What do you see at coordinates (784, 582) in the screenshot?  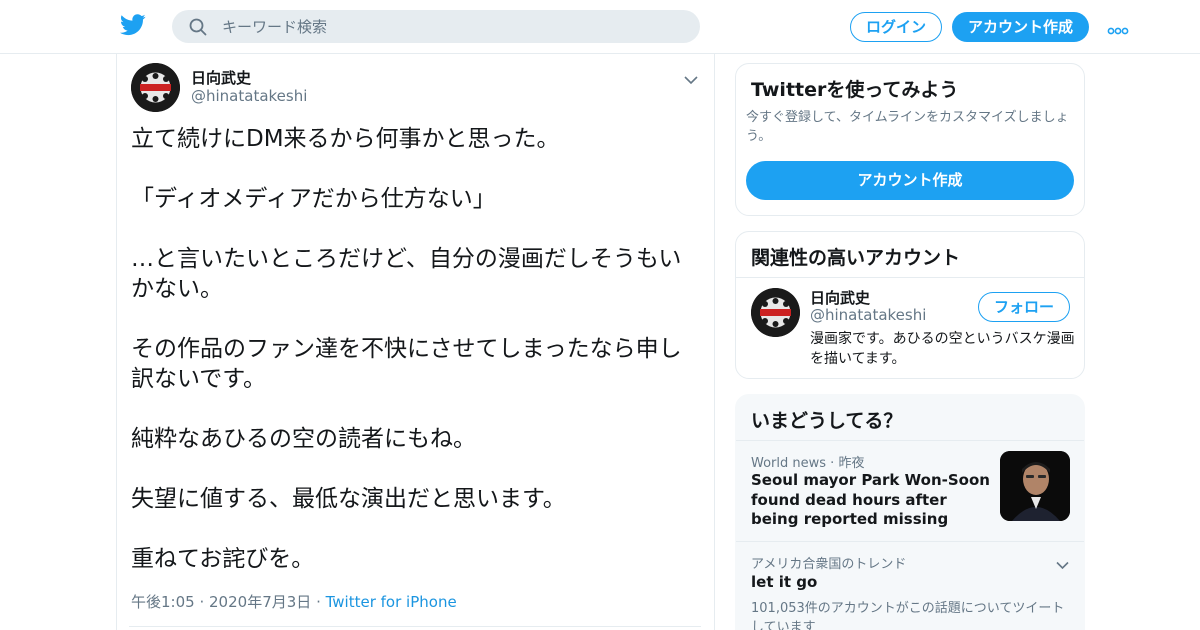 I see `trend-name: let it go` at bounding box center [784, 582].